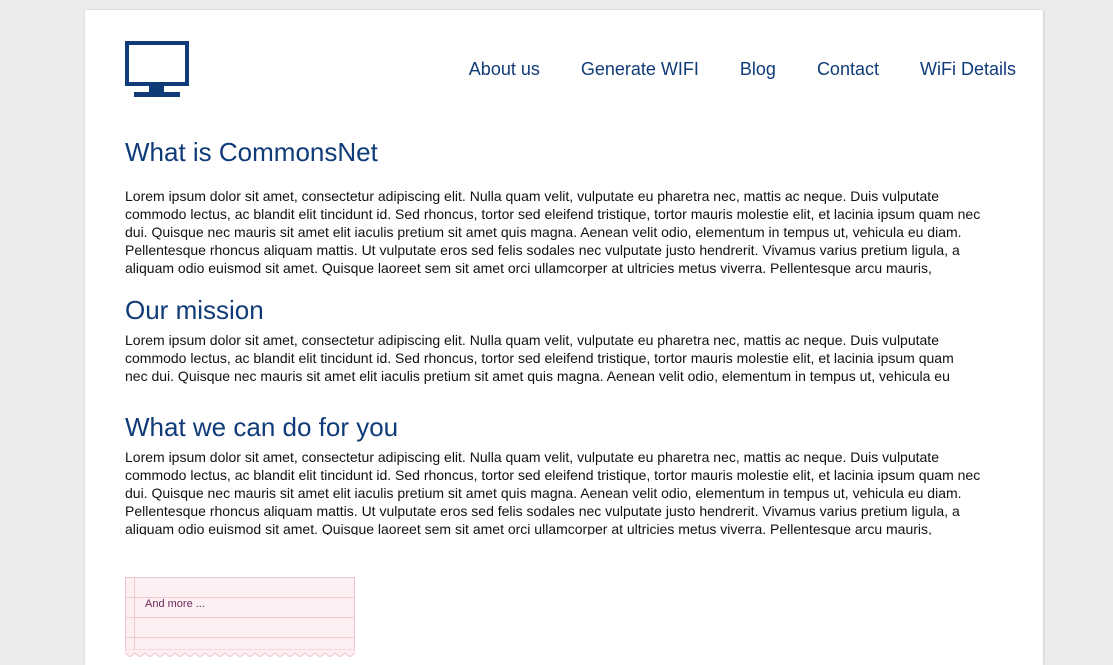 This screenshot has height=665, width=1113. What do you see at coordinates (504, 69) in the screenshot?
I see `nav-about-us: About us` at bounding box center [504, 69].